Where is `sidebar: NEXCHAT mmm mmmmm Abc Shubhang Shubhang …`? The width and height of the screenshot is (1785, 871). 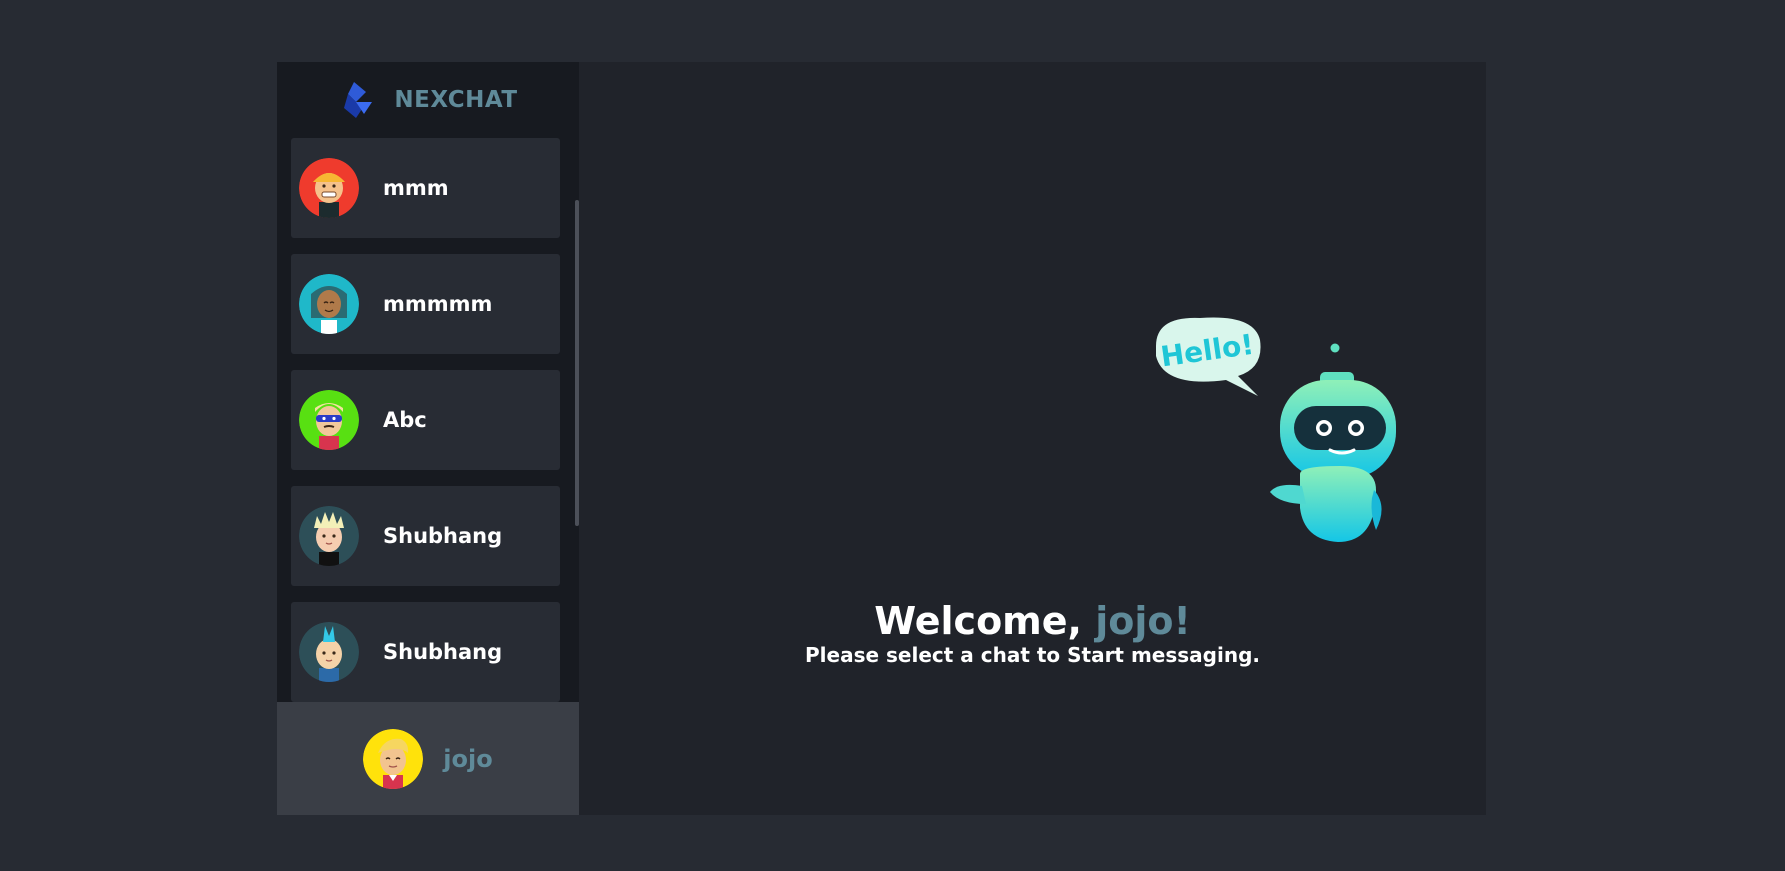 sidebar: NEXCHAT mmm mmmmm Abc Shubhang Shubhang … is located at coordinates (428, 438).